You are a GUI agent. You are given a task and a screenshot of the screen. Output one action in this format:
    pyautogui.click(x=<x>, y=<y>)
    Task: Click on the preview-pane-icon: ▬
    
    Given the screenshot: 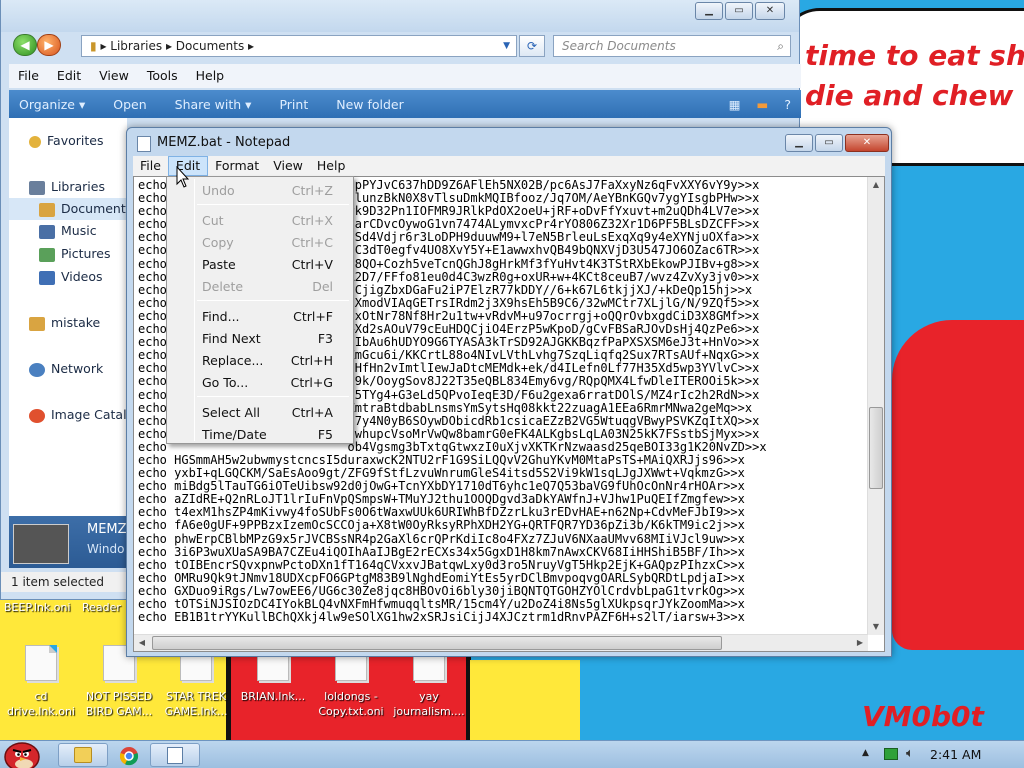 What is the action you would take?
    pyautogui.click(x=763, y=104)
    